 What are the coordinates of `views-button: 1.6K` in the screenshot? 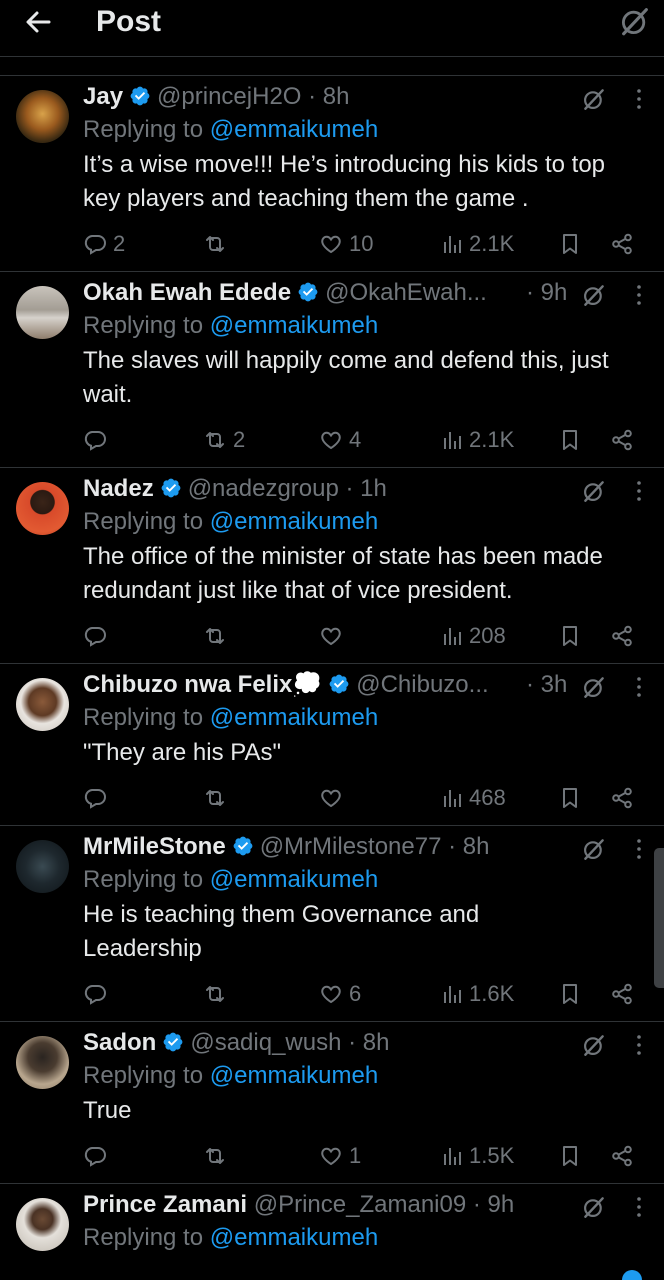 It's located at (476, 994).